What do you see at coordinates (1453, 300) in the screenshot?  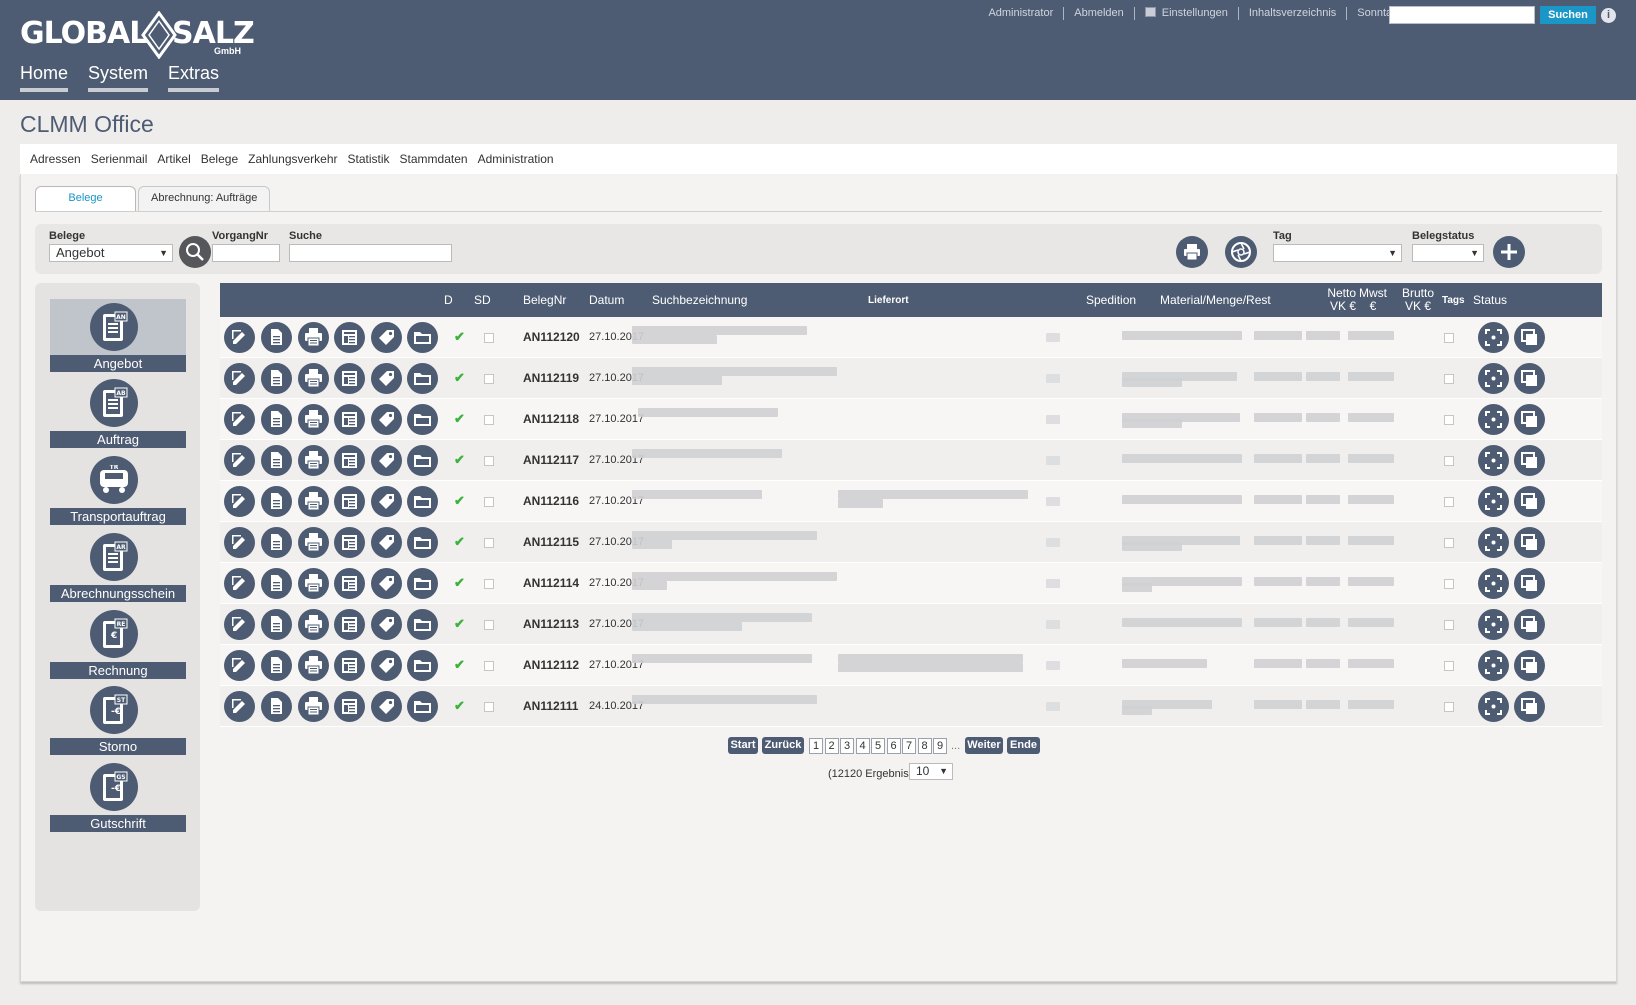 I see `col-tags: Tags` at bounding box center [1453, 300].